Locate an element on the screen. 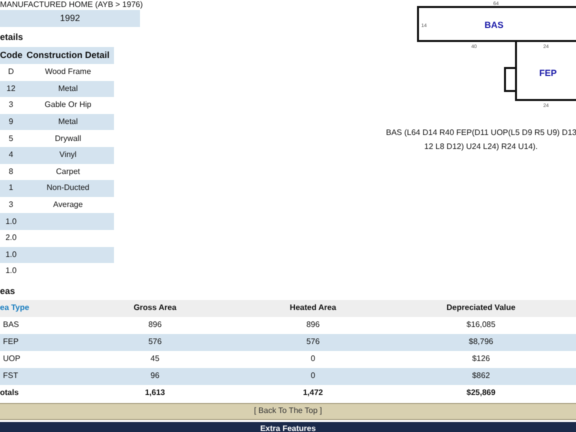  area-label: FEP is located at coordinates (548, 73).